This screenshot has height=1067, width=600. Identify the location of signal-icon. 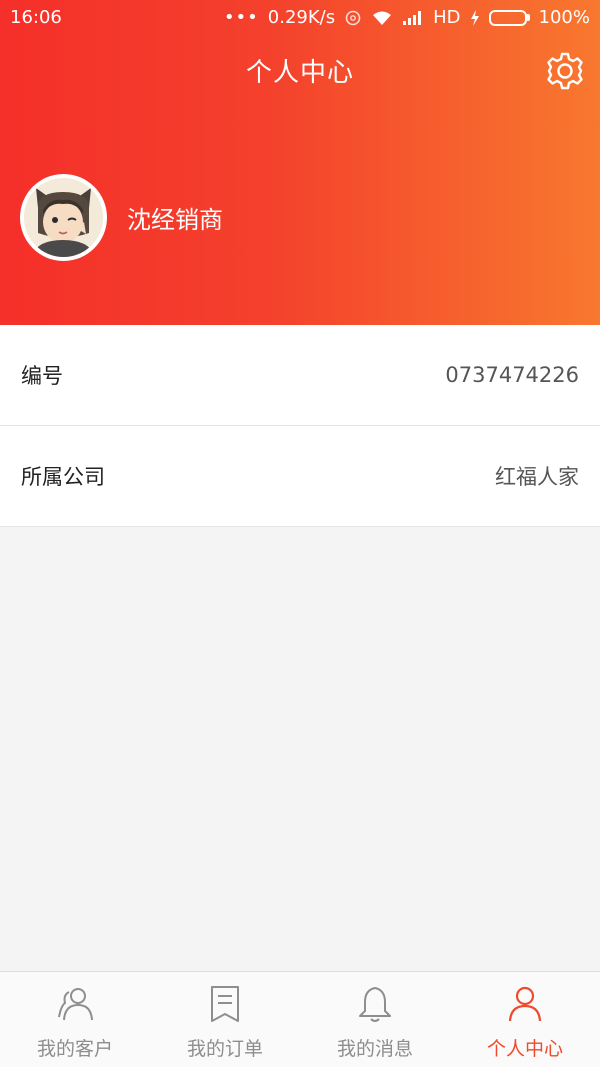
(413, 18).